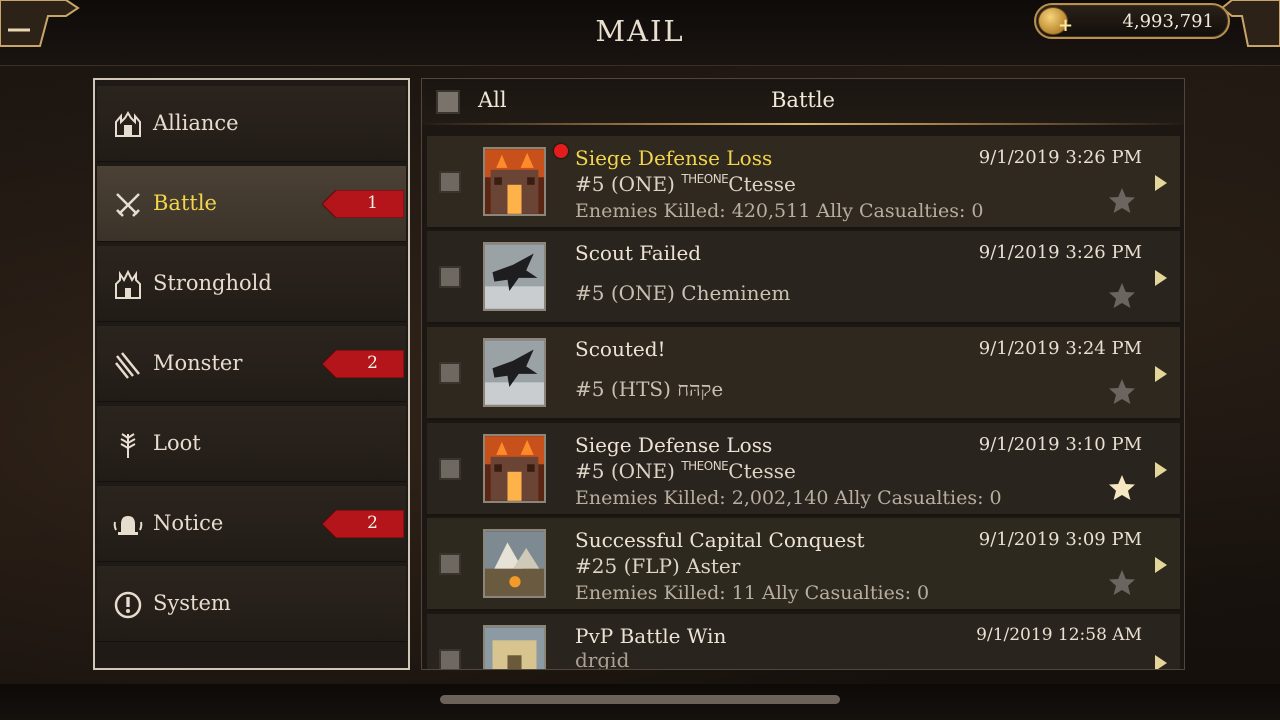 Image resolution: width=1280 pixels, height=720 pixels. Describe the element at coordinates (251, 604) in the screenshot. I see `sidebar-item-system: System` at that location.